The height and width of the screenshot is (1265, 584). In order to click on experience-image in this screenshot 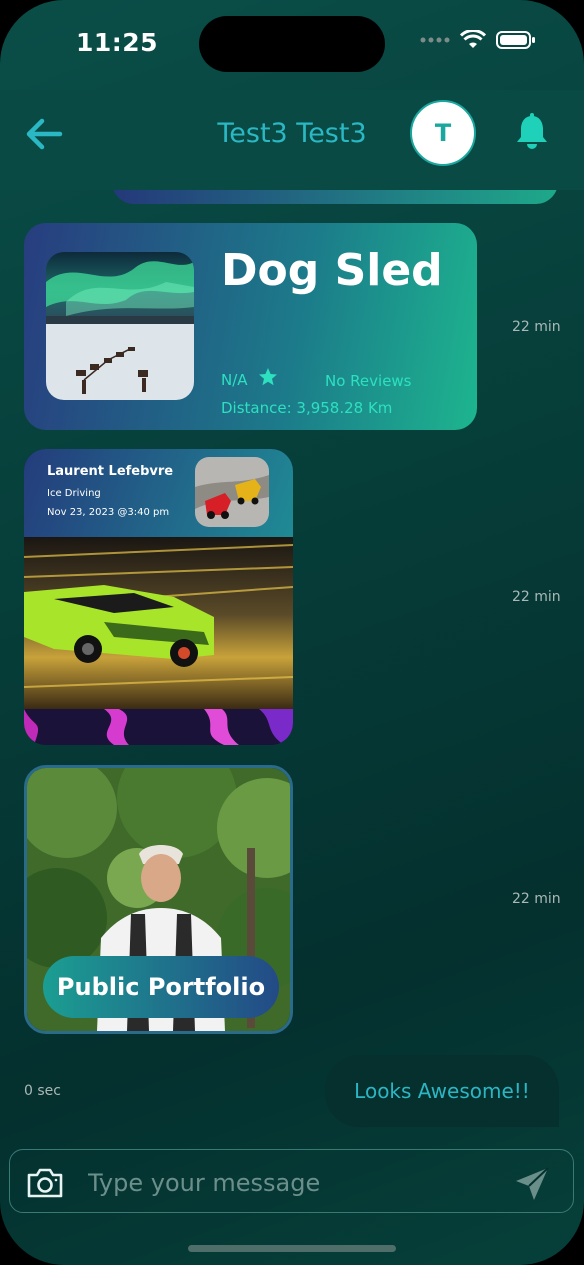, I will do `click(120, 326)`.